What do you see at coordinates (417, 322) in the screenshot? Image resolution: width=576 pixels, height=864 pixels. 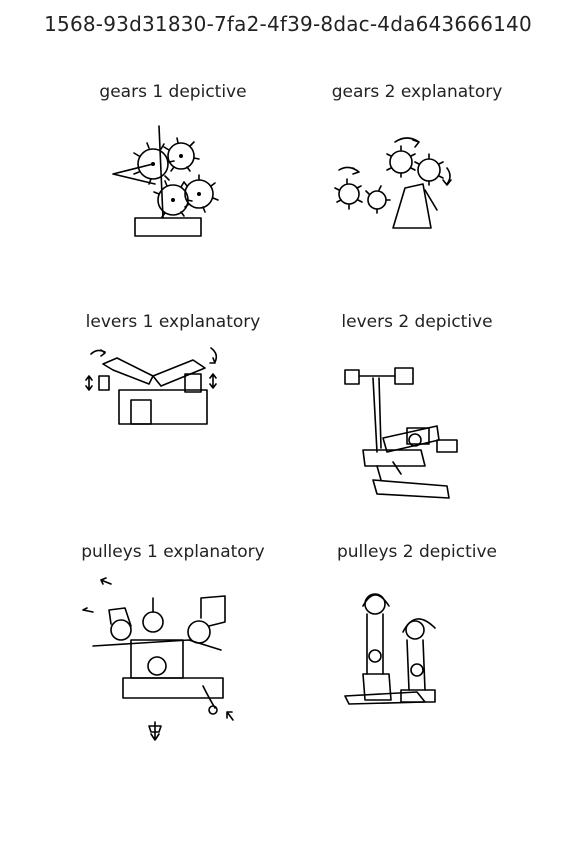 I see `panel-label: levers 2 depictive` at bounding box center [417, 322].